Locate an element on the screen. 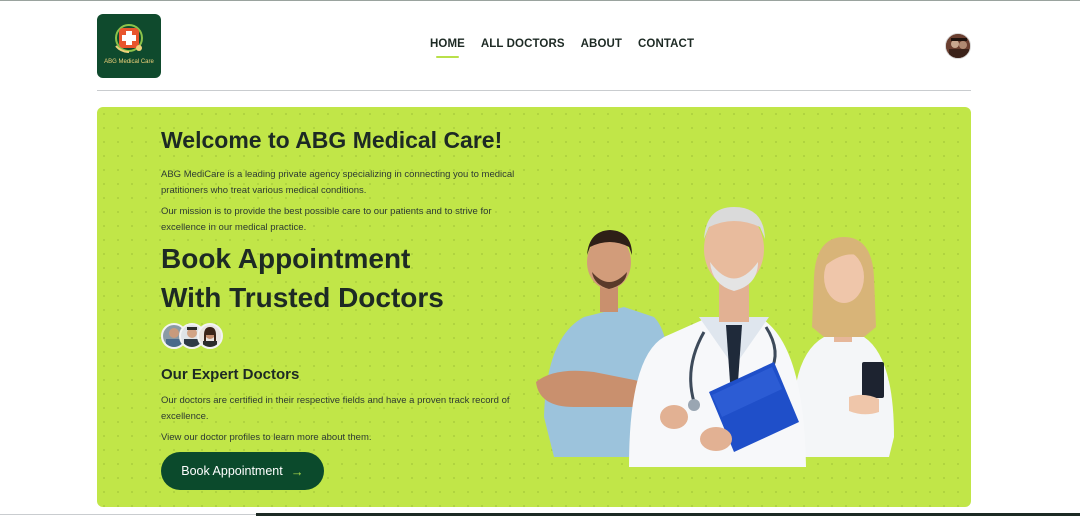 The image size is (1080, 516). doctor-avatar-group is located at coordinates (196, 337).